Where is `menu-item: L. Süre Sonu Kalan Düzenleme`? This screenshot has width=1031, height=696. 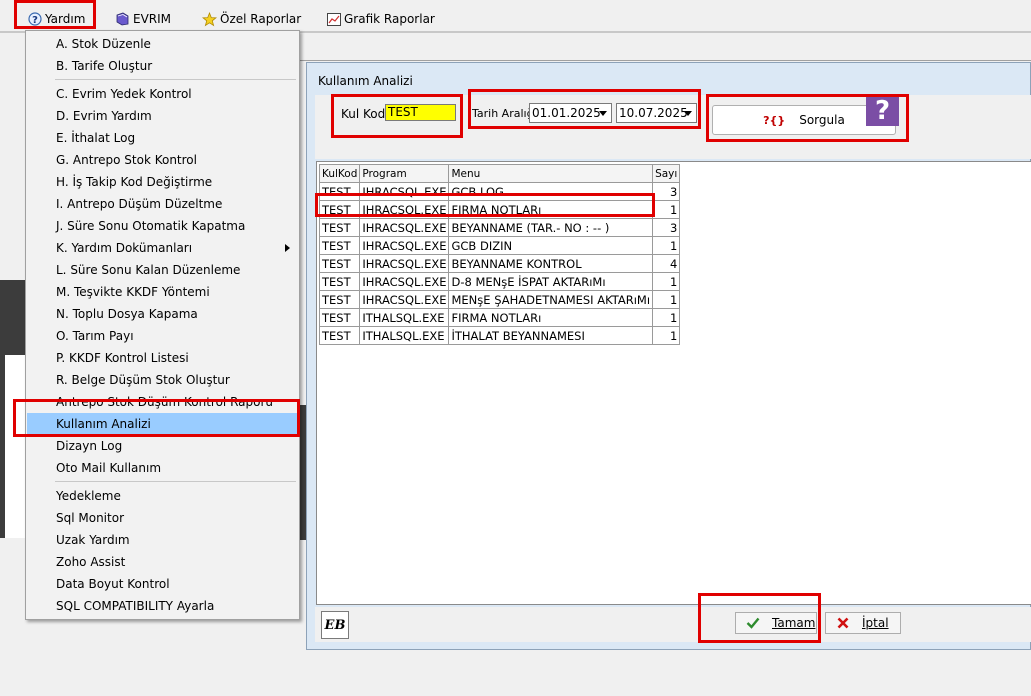 menu-item: L. Süre Sonu Kalan Düzenleme is located at coordinates (162, 270).